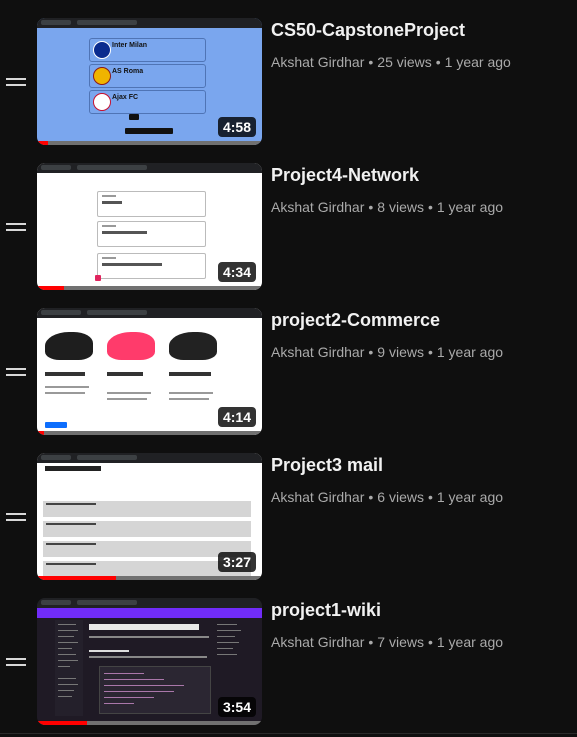  What do you see at coordinates (236, 127) in the screenshot?
I see `duration-badge: 4:58` at bounding box center [236, 127].